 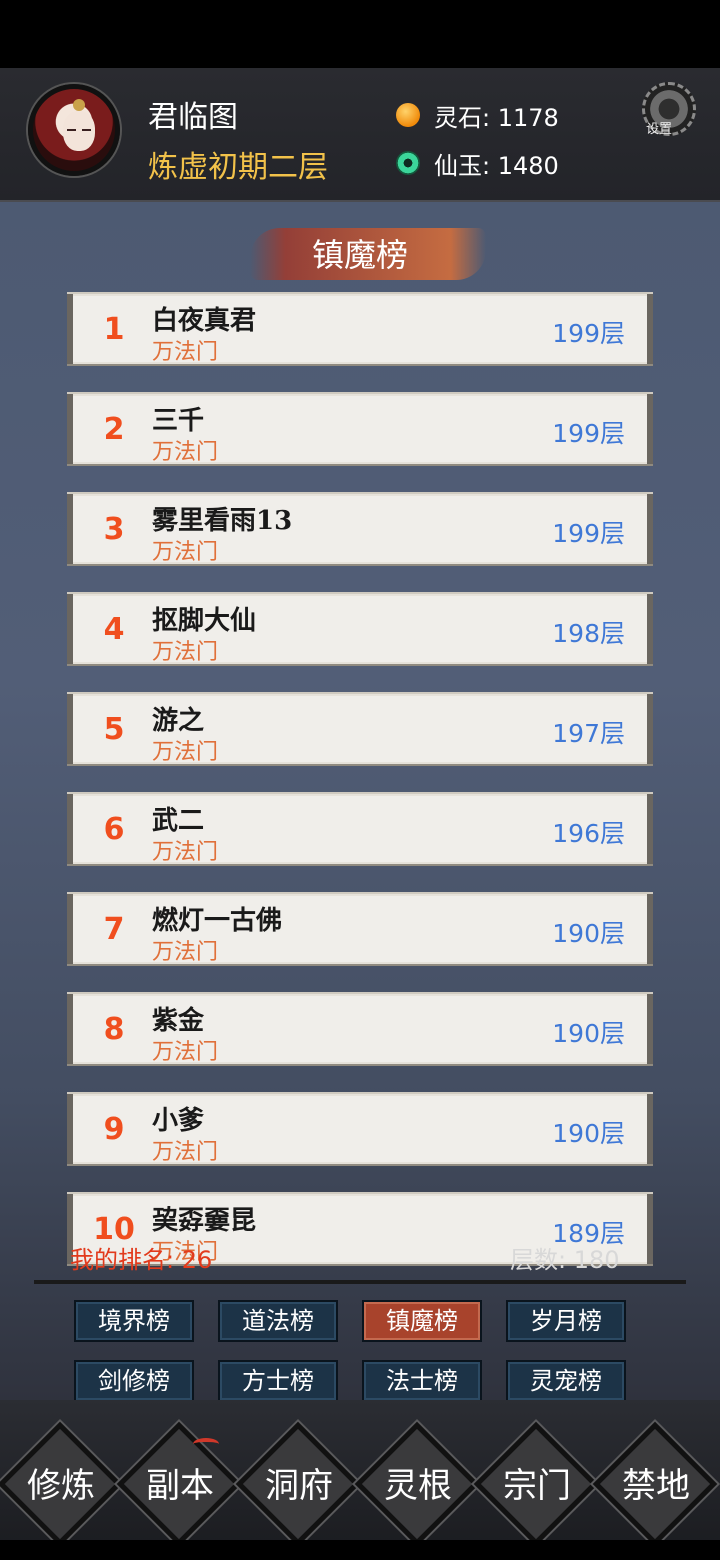 I want to click on divider, so click(x=360, y=1282).